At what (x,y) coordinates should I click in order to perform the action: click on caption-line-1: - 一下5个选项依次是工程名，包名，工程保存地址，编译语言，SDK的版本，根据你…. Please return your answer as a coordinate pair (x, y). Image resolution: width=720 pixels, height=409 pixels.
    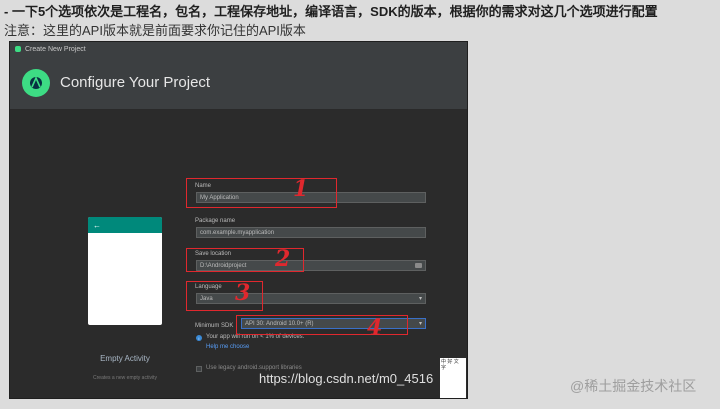
    Looking at the image, I should click on (331, 11).